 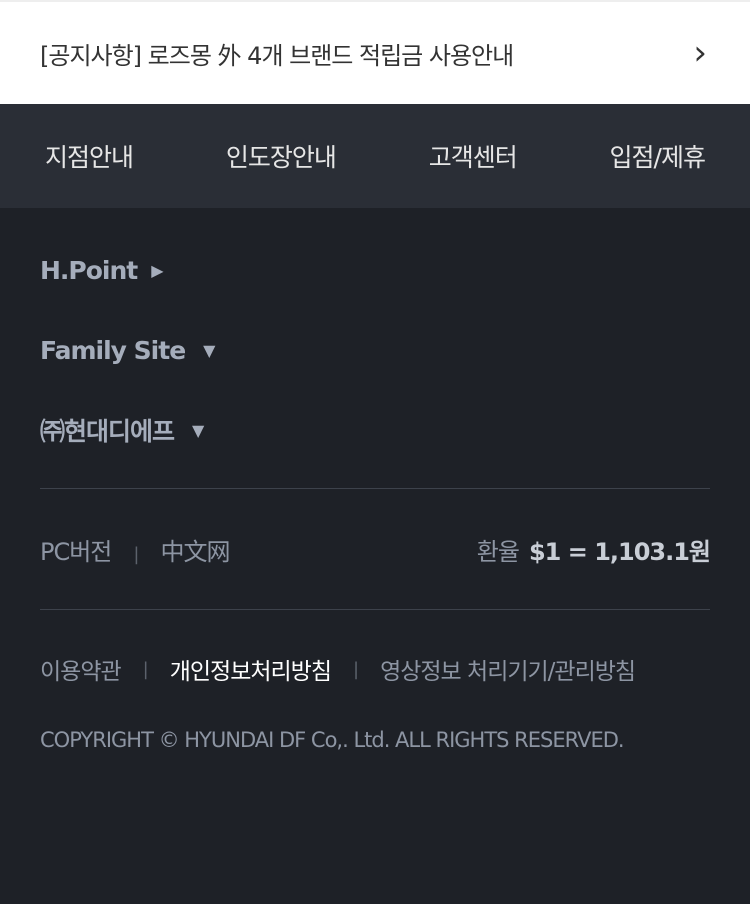 I want to click on notice-banner: [공지사항] 로즈몽 外 4개 브랜드 적립금 사용안내 ›, so click(x=375, y=52).